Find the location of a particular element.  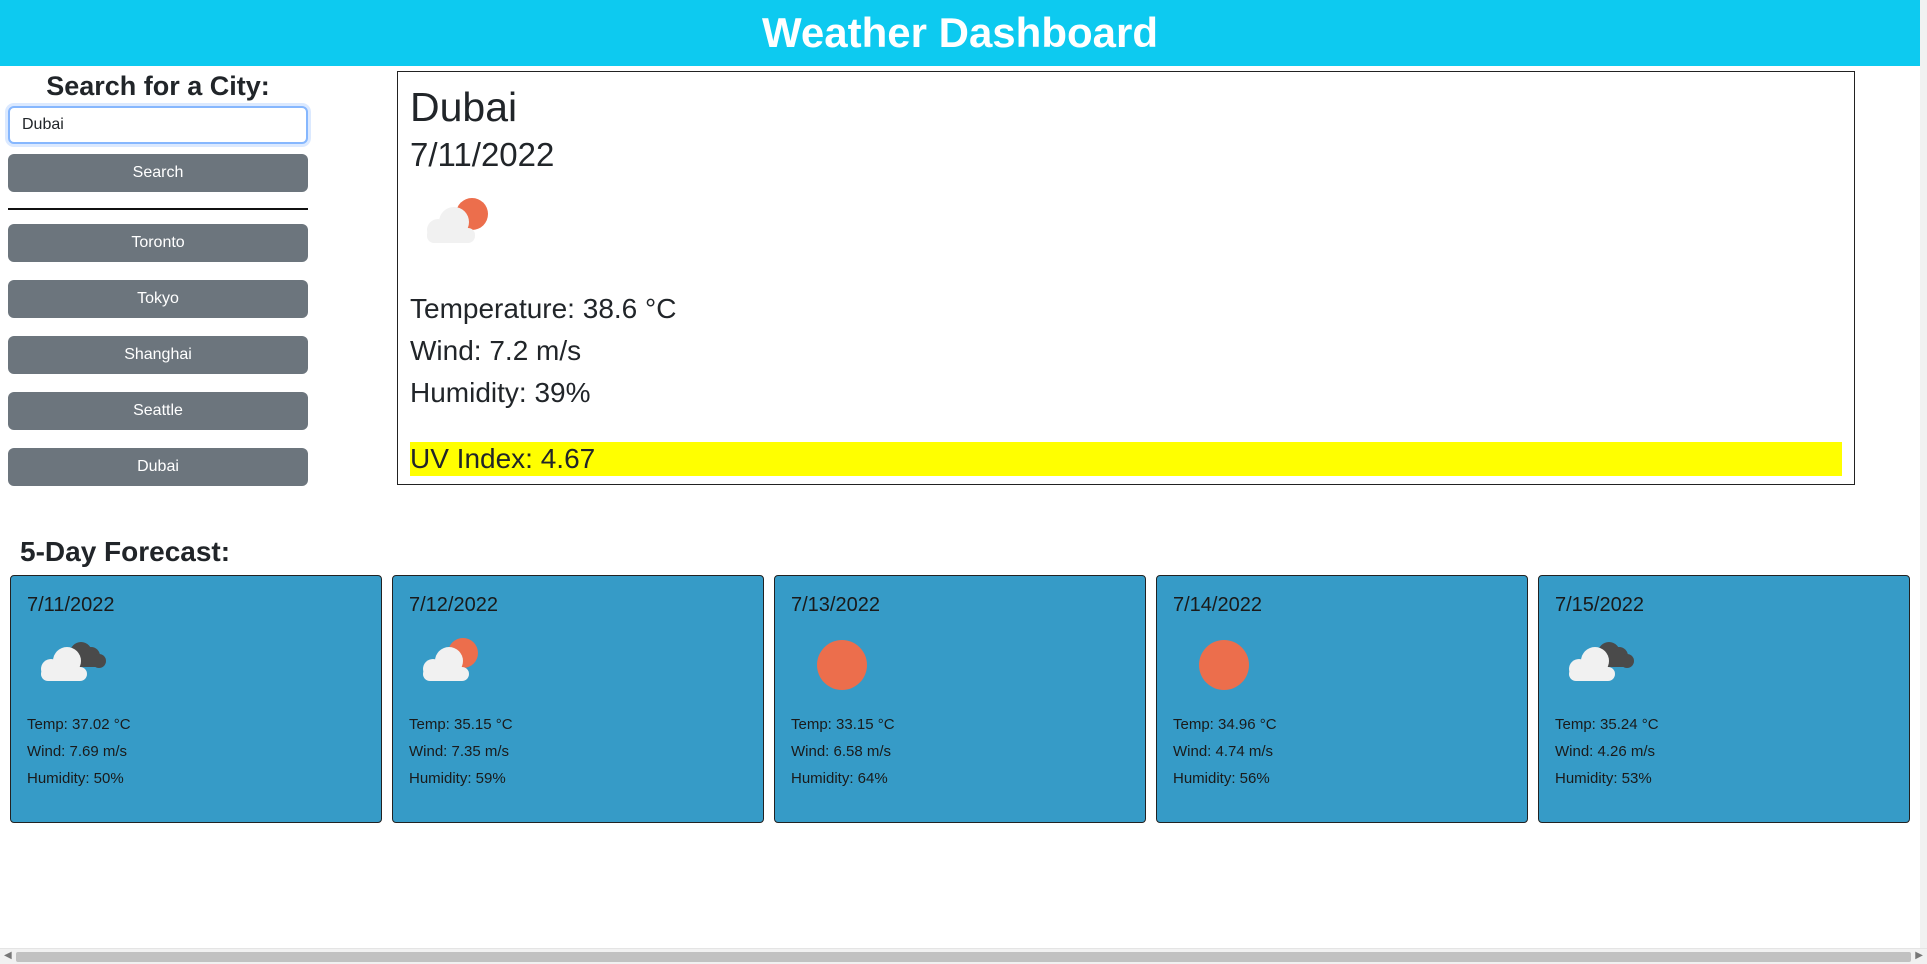

forecast-temp: Temp: 35.15 °C is located at coordinates (461, 724).